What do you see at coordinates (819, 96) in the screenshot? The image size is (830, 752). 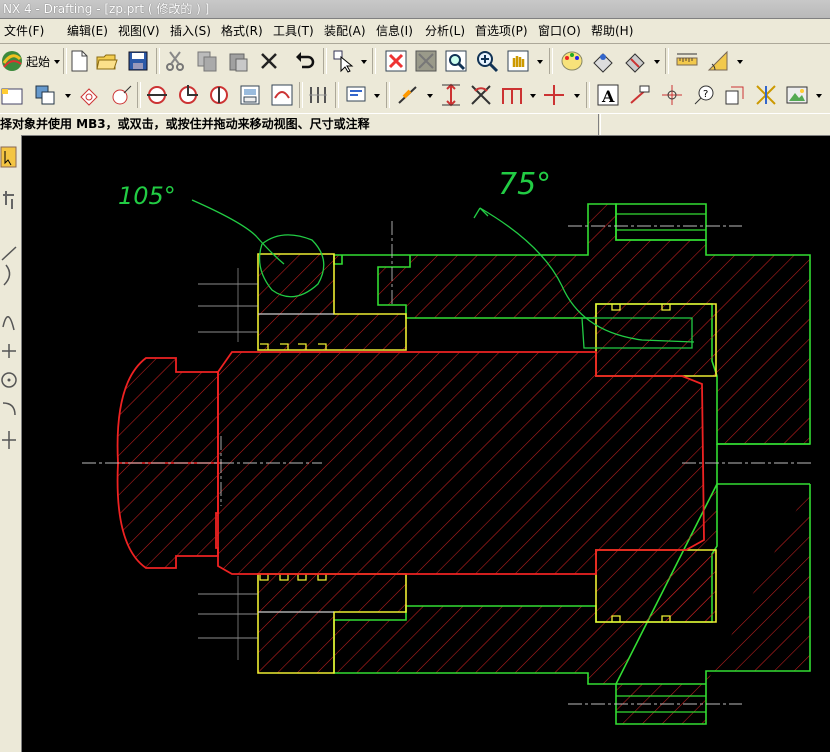 I see `annotation-dropdown-icon` at bounding box center [819, 96].